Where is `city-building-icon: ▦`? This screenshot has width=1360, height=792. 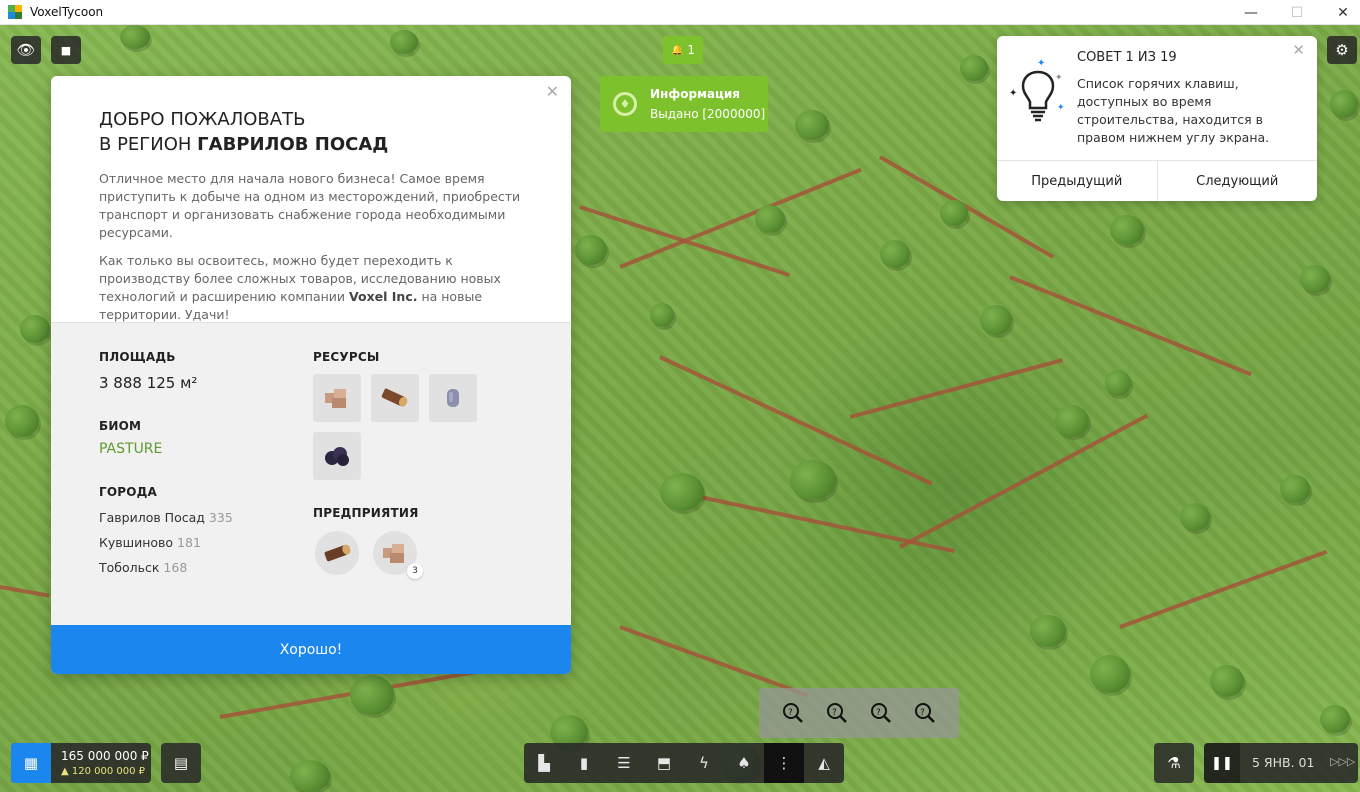
city-building-icon: ▦ is located at coordinates (31, 763).